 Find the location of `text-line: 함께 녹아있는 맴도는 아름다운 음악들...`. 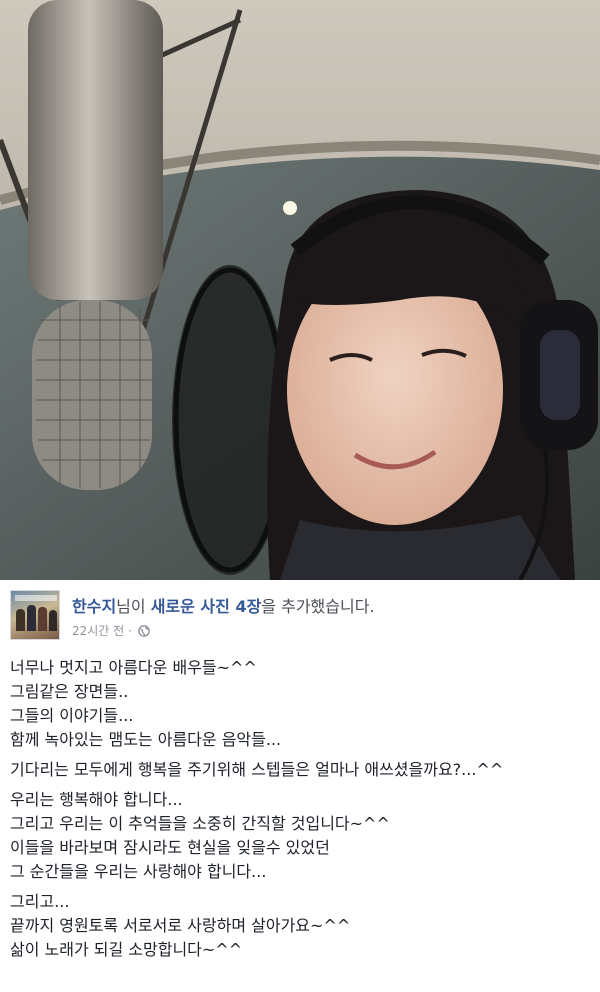

text-line: 함께 녹아있는 맴도는 아름다운 음악들... is located at coordinates (146, 739).